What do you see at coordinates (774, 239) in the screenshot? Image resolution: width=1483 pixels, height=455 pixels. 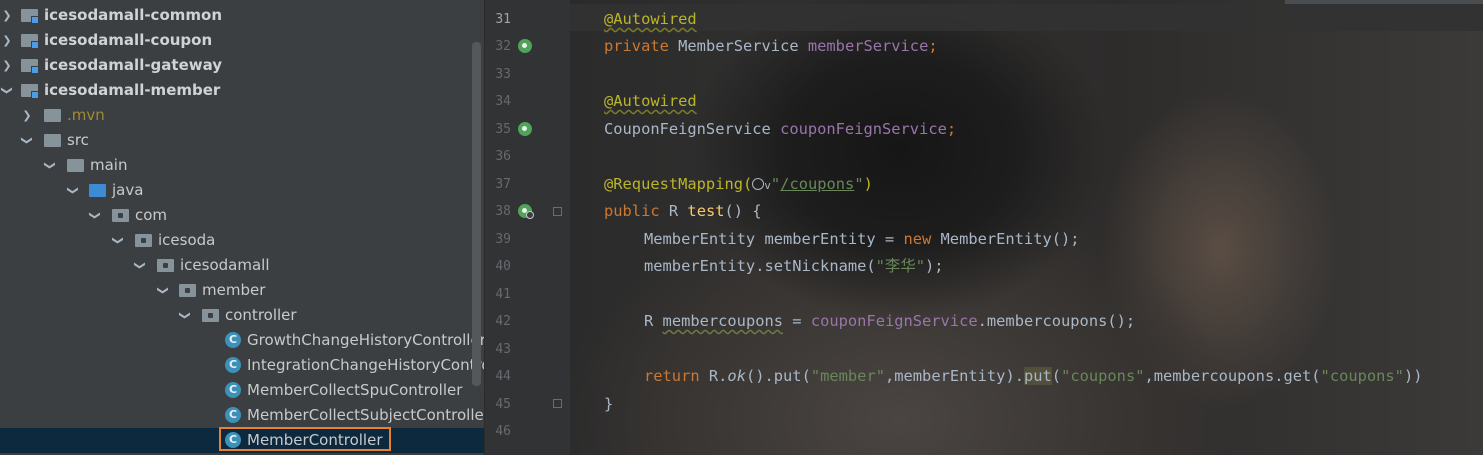 I see `type-token: MemberEntity memberEntity =` at bounding box center [774, 239].